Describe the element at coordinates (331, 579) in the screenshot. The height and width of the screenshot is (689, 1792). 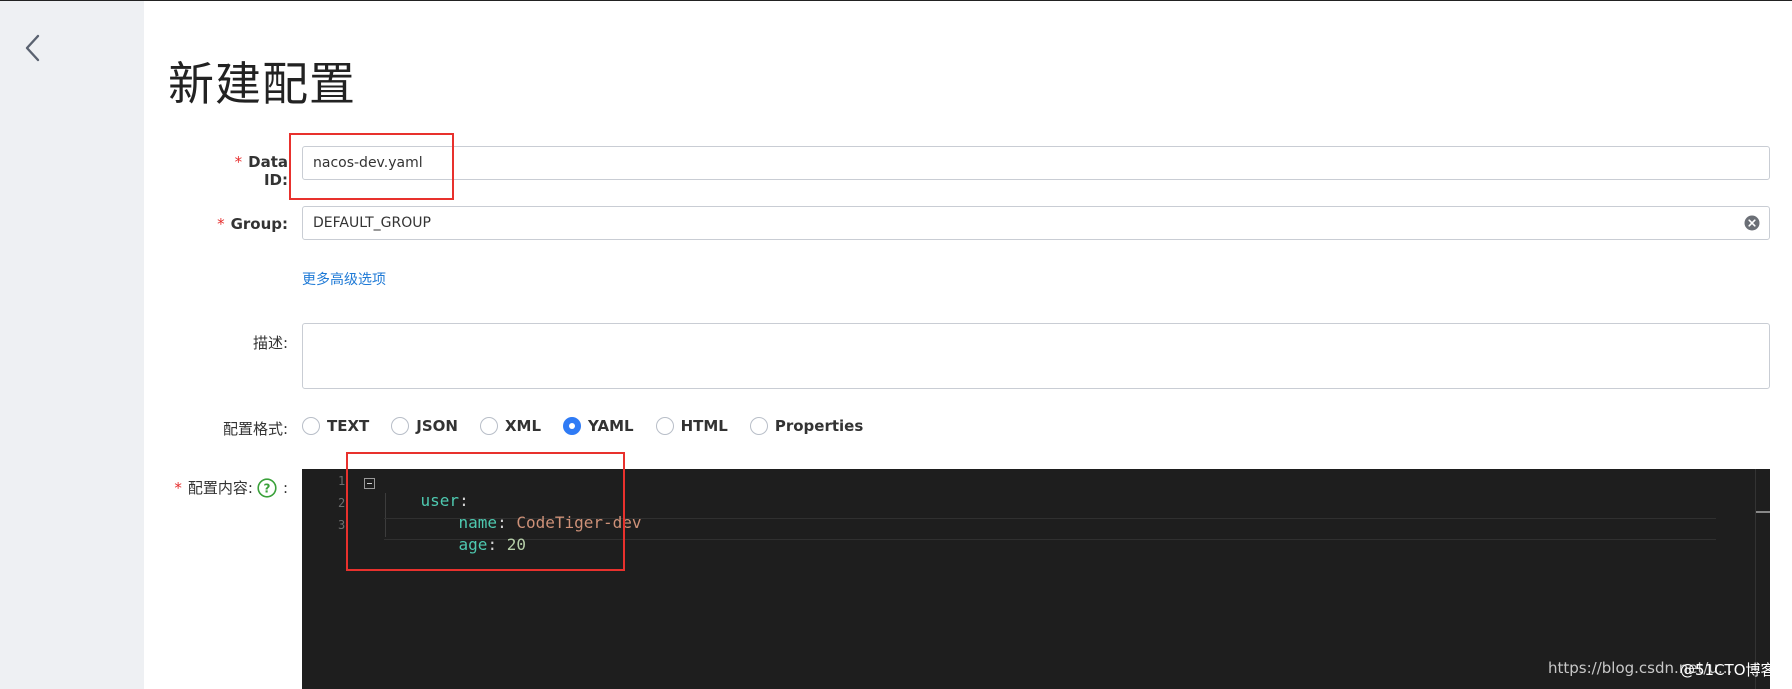
I see `editor-gutter: 1 2 3` at that location.